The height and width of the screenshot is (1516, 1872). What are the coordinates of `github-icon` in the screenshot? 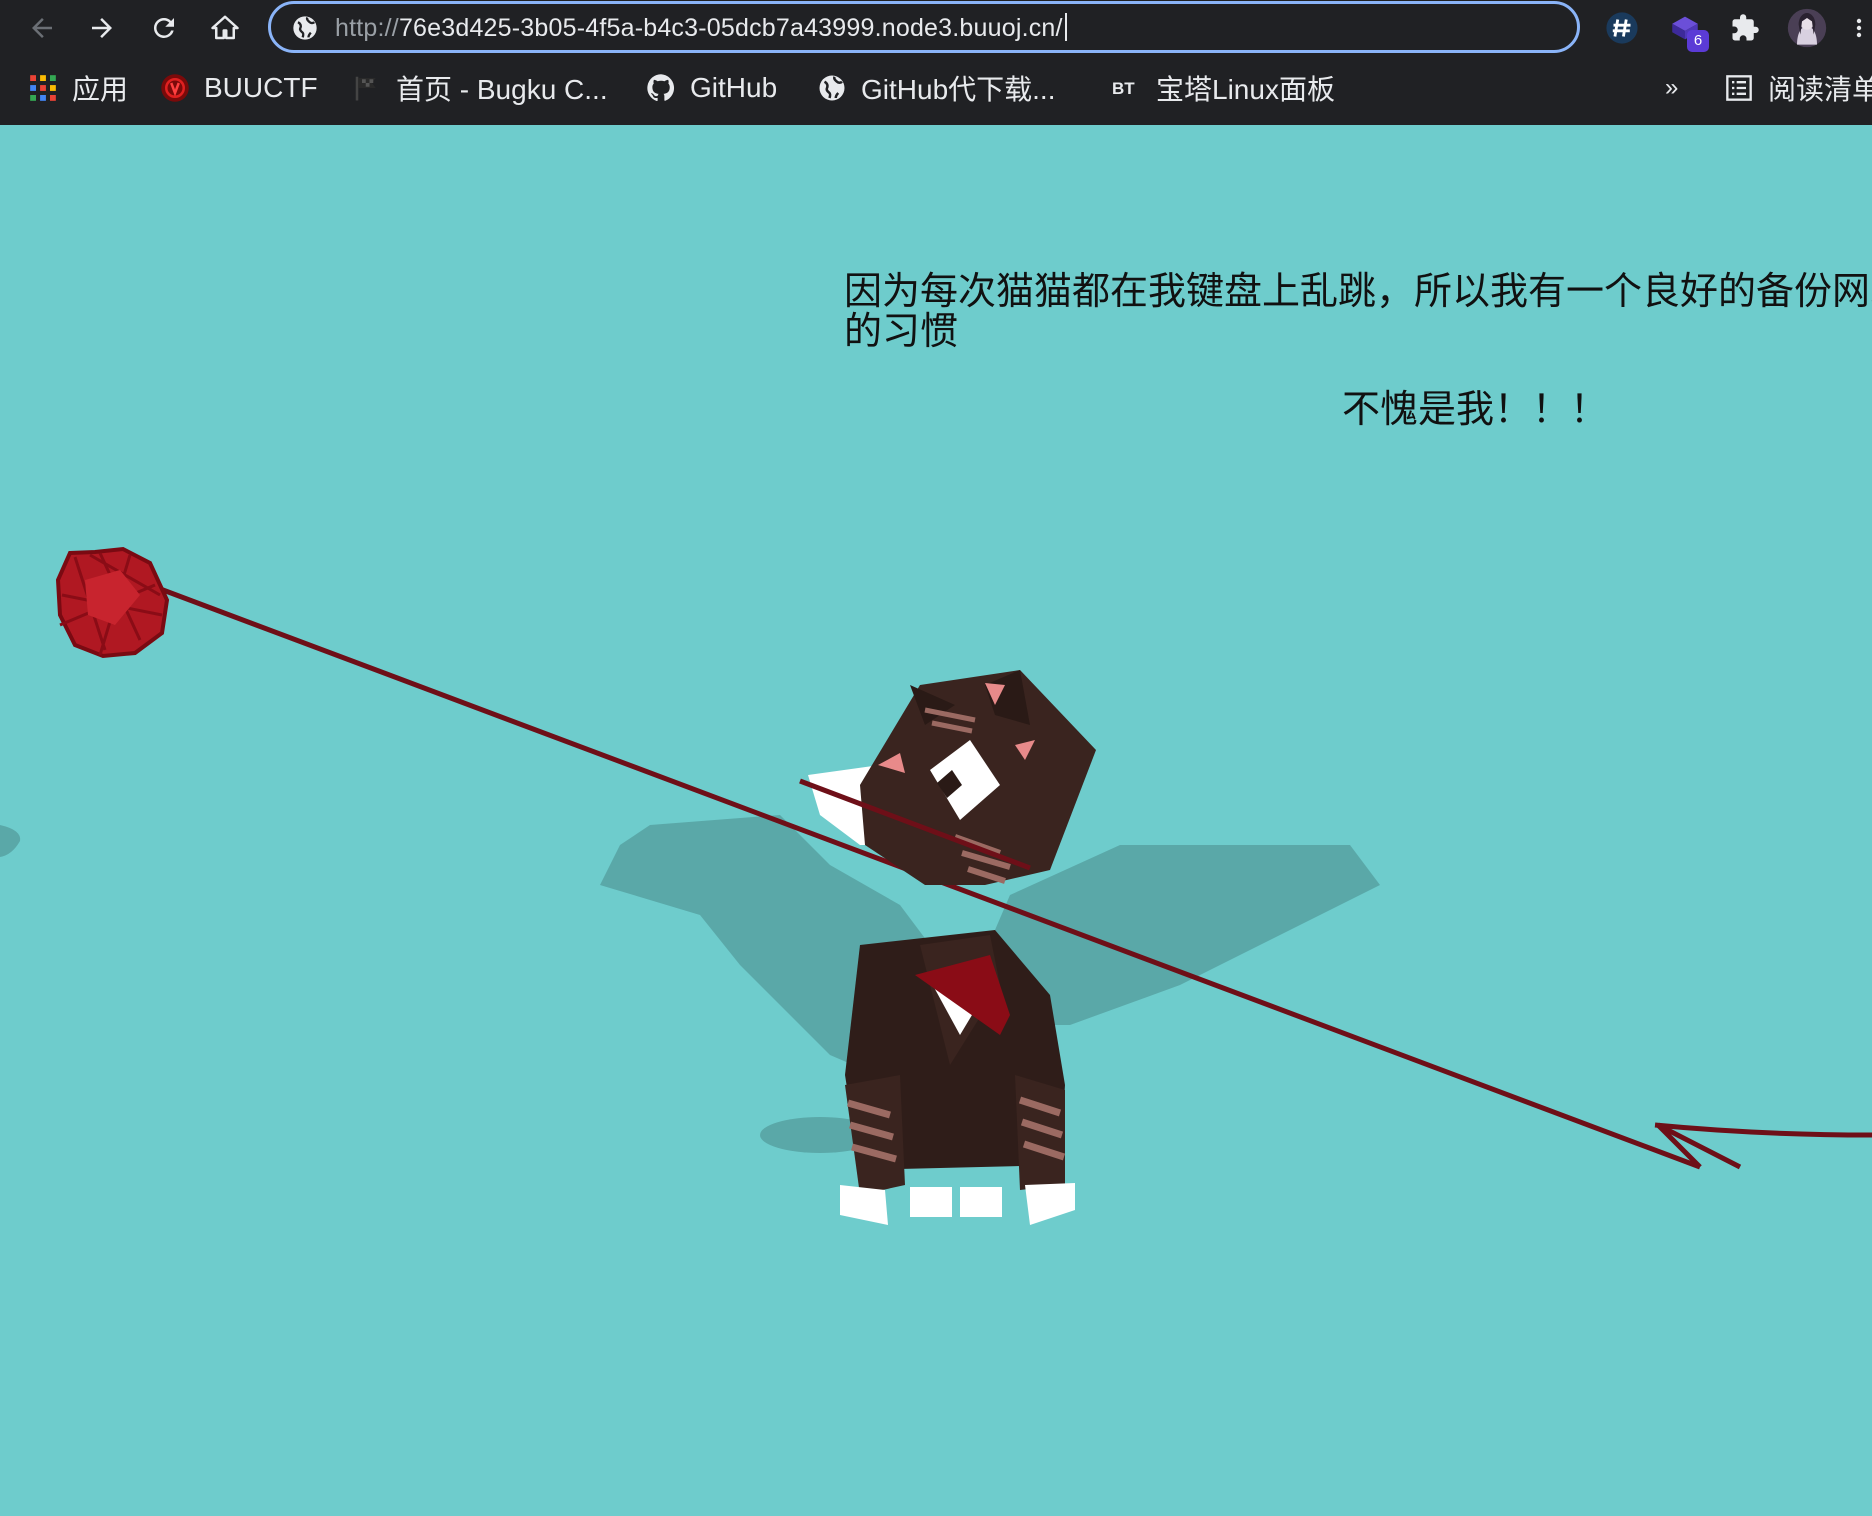 It's located at (661, 88).